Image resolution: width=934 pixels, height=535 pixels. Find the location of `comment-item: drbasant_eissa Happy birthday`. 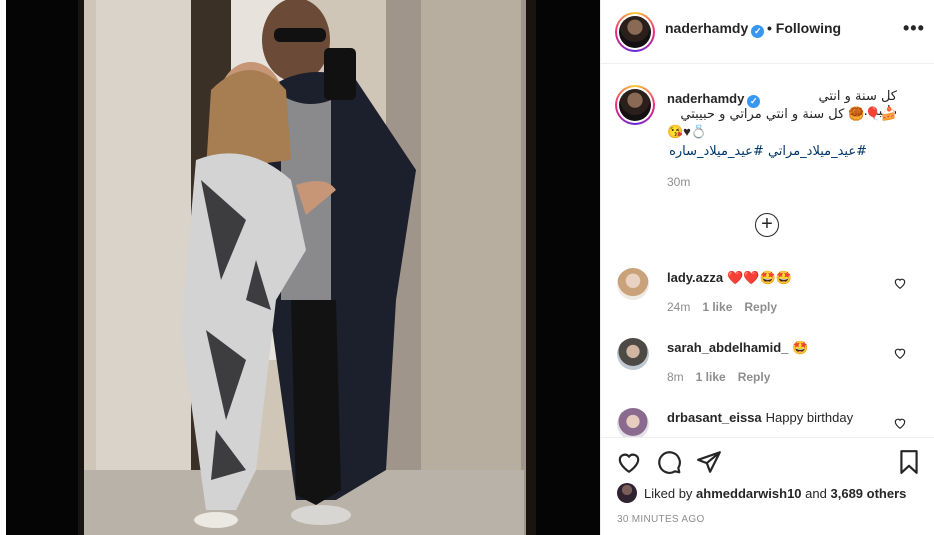

comment-item: drbasant_eissa Happy birthday is located at coordinates (767, 422).